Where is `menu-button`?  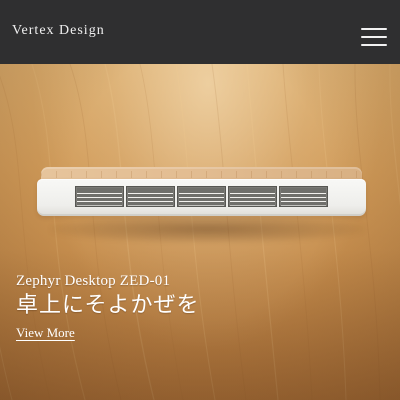
menu-button is located at coordinates (374, 38).